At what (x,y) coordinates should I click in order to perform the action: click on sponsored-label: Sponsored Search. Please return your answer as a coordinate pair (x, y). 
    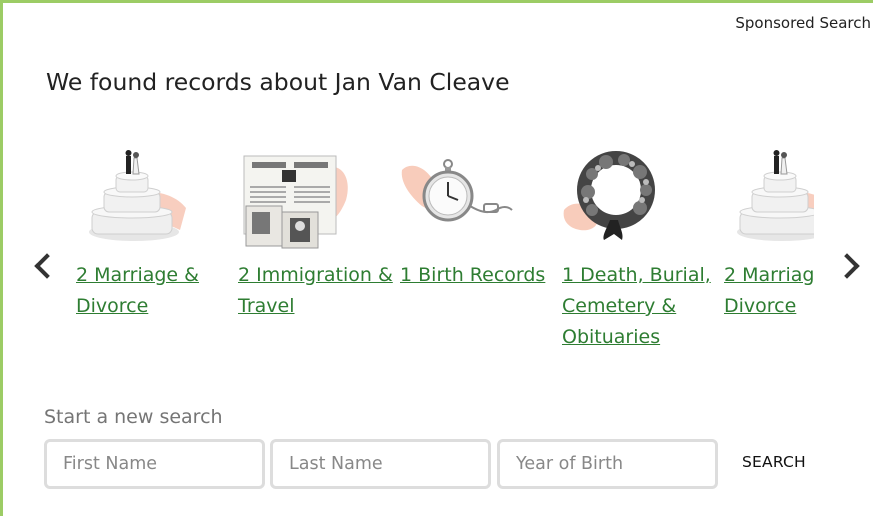
    Looking at the image, I should click on (803, 23).